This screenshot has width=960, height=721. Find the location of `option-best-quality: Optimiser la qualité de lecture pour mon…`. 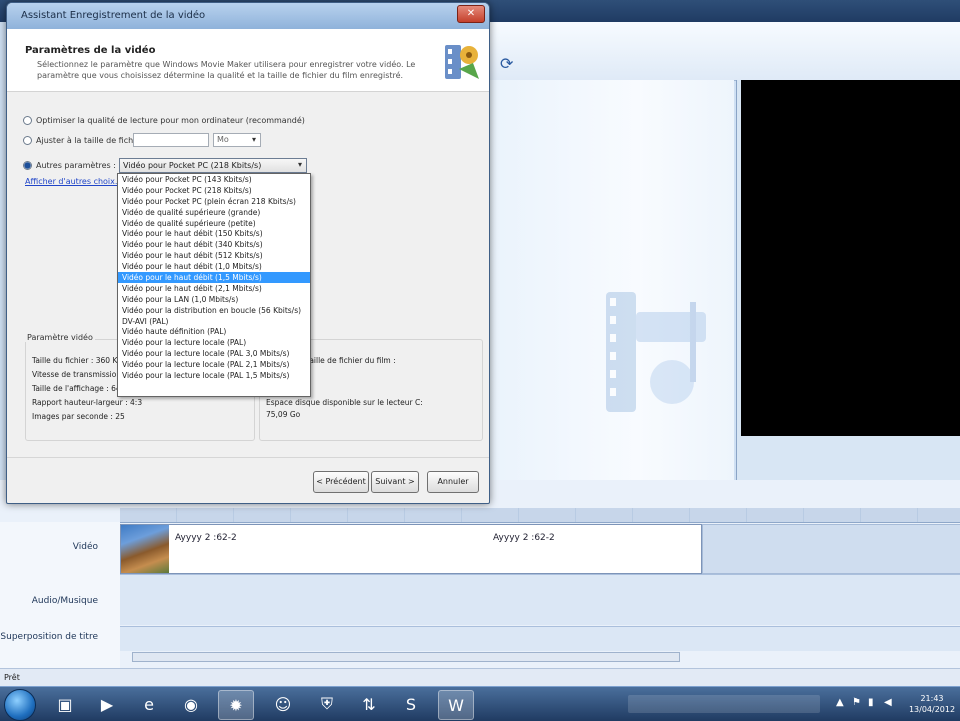

option-best-quality: Optimiser la qualité de lecture pour mon… is located at coordinates (164, 120).